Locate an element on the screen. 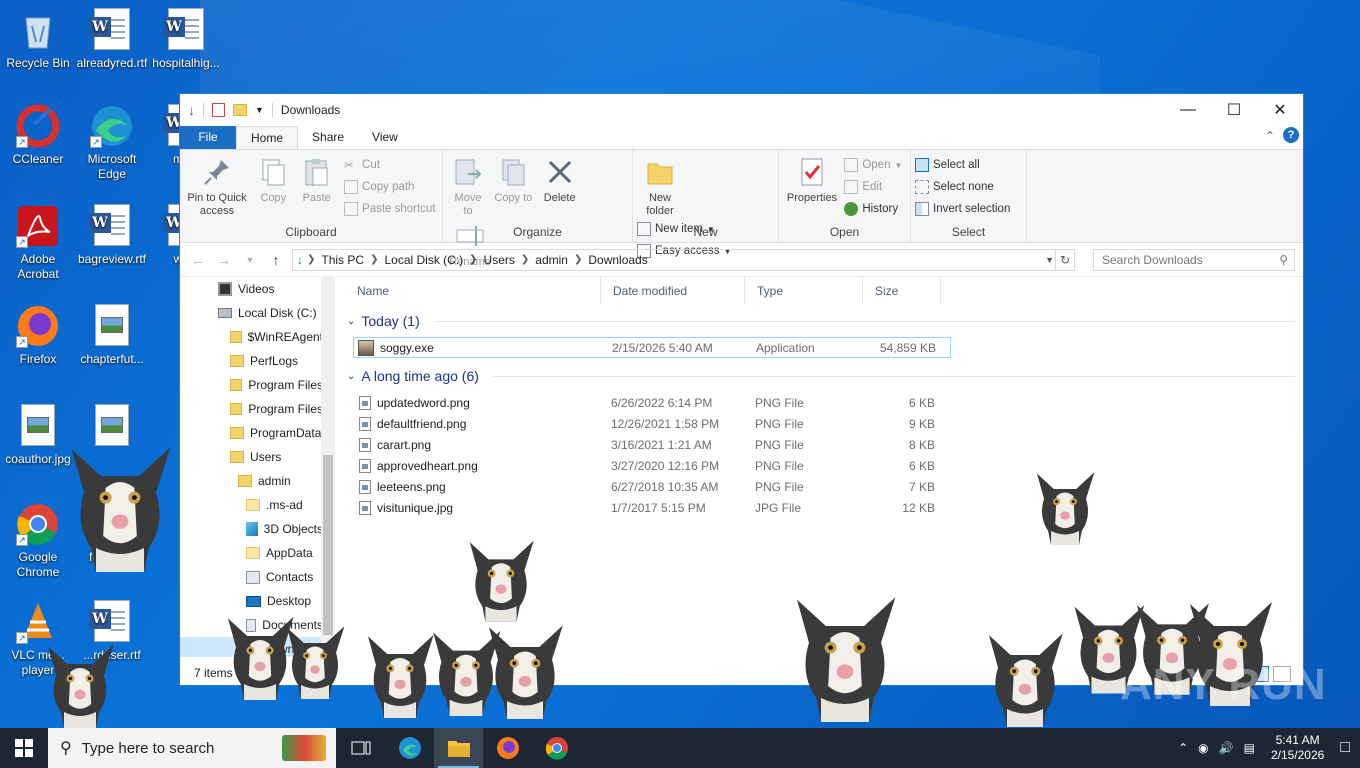  col-type: Type is located at coordinates (804, 290).